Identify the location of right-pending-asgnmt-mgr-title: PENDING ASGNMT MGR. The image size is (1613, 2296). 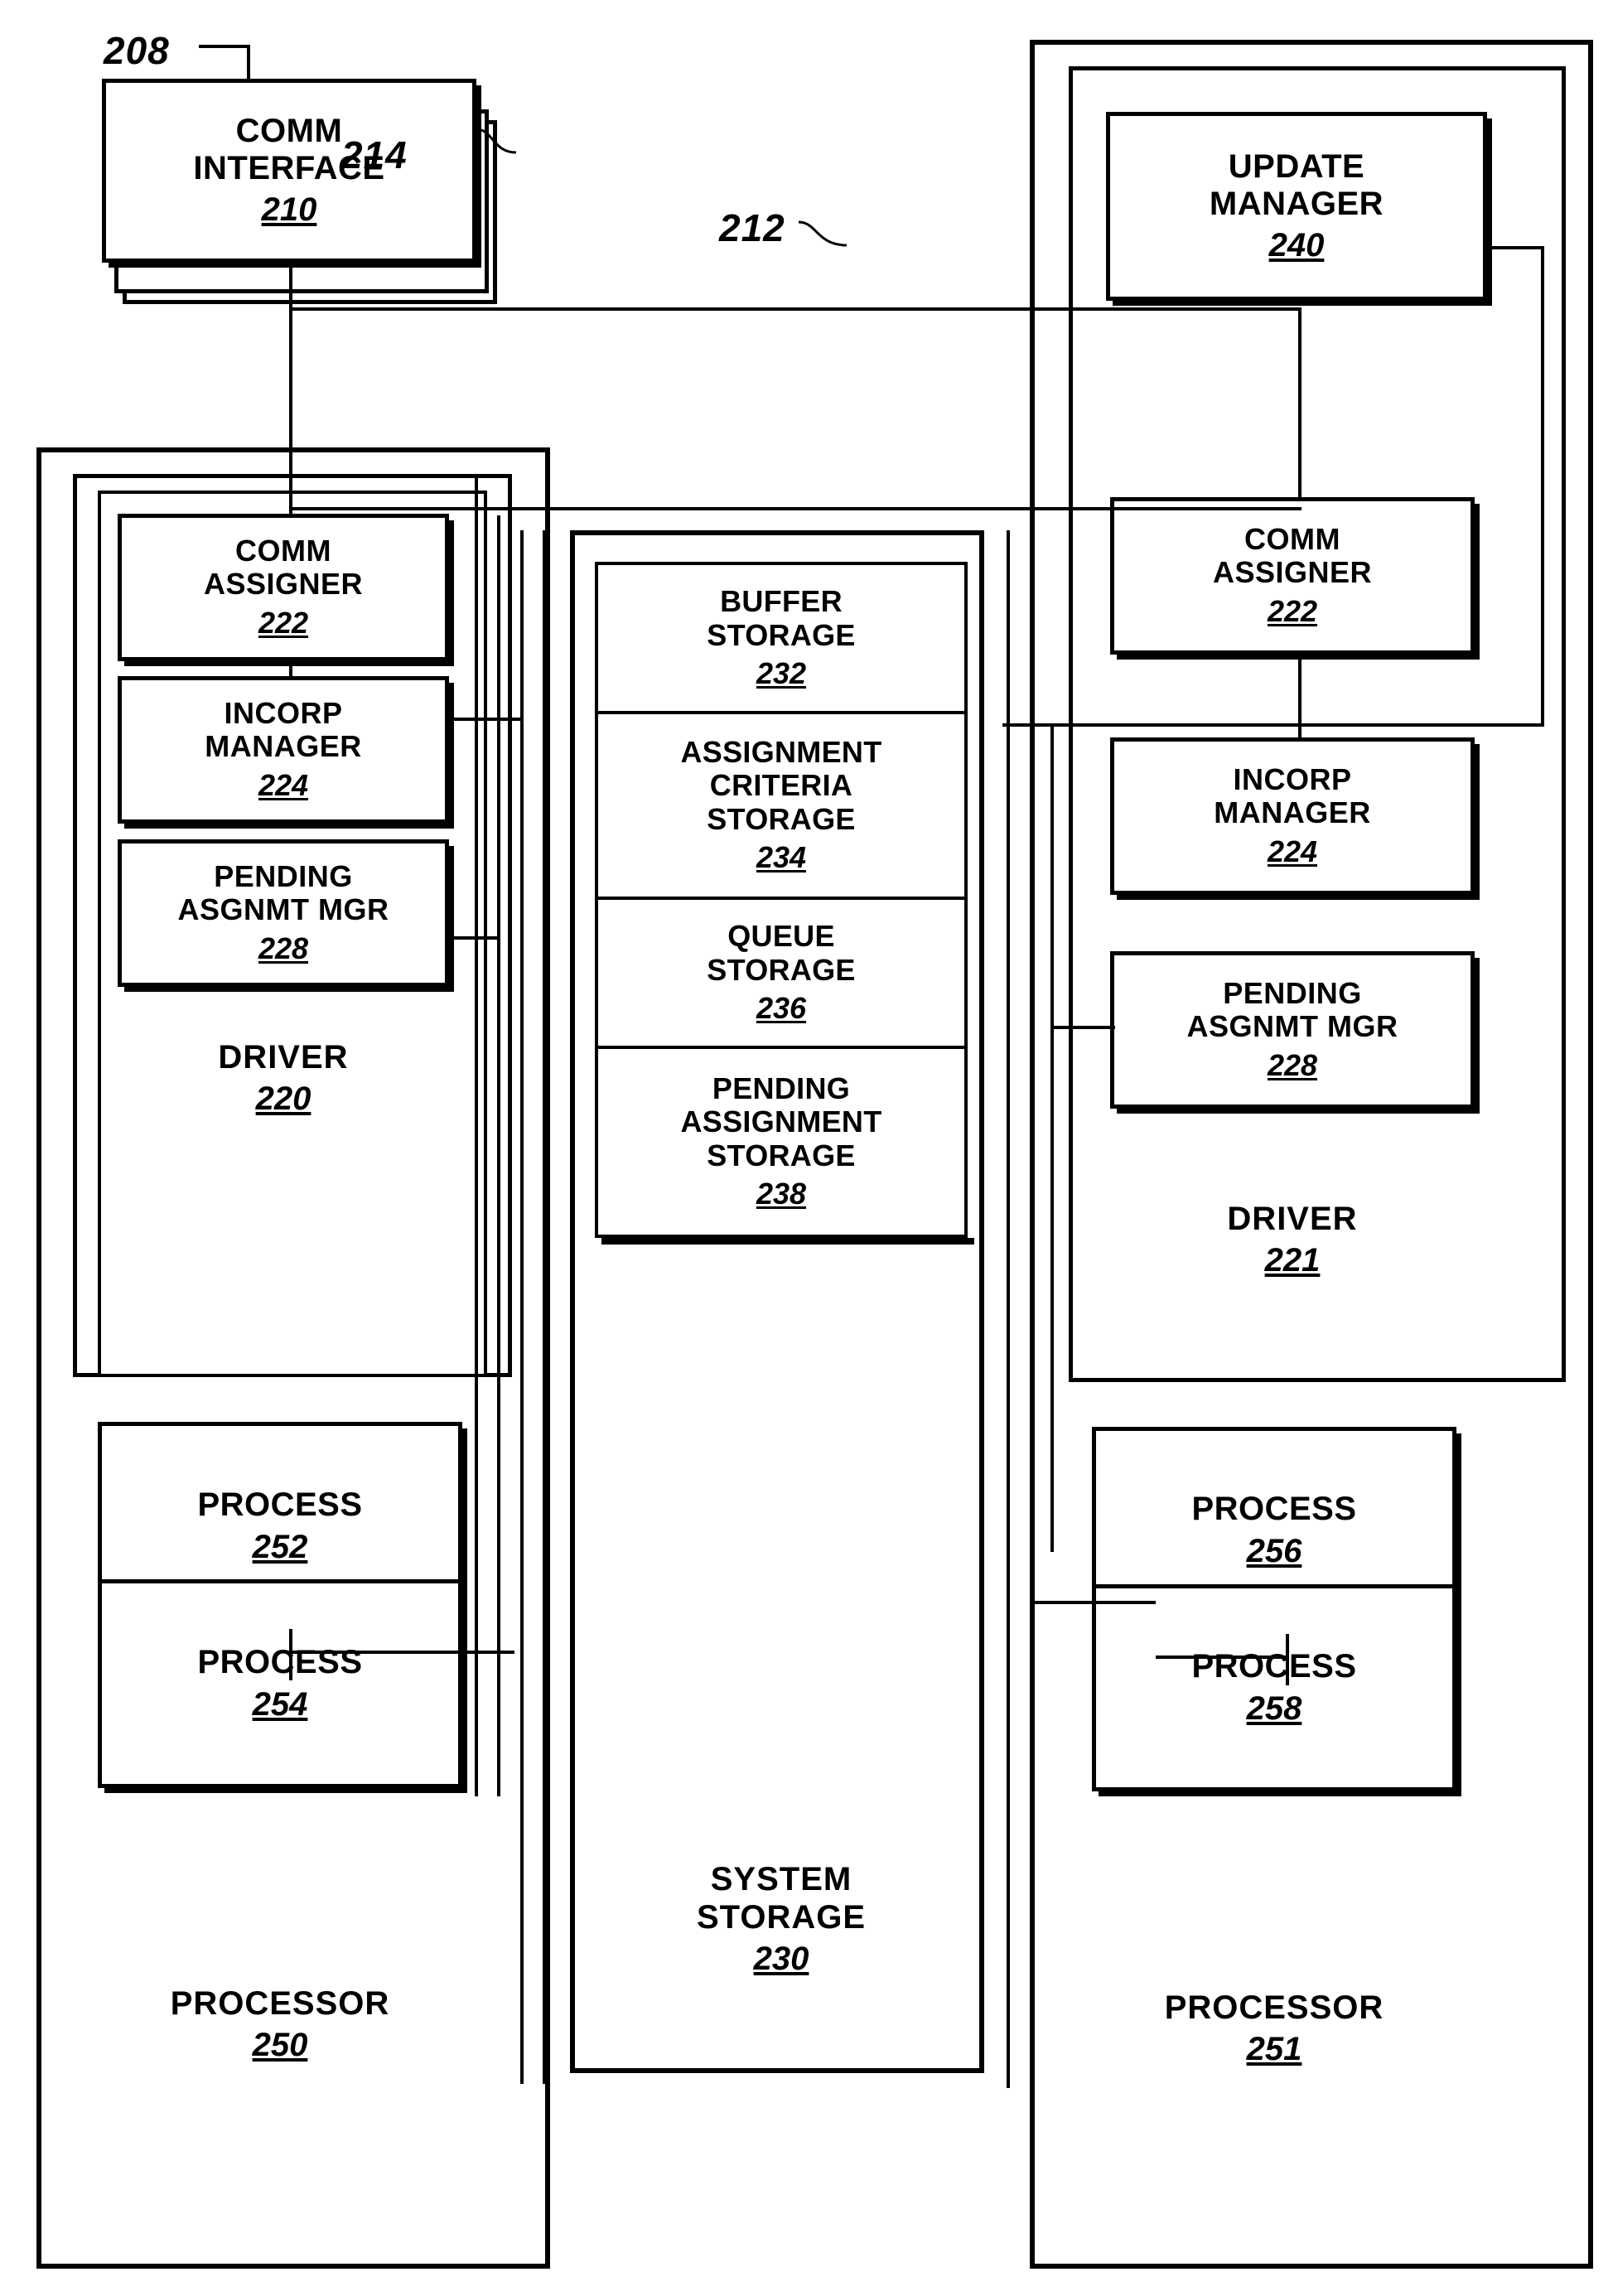
(1292, 1009).